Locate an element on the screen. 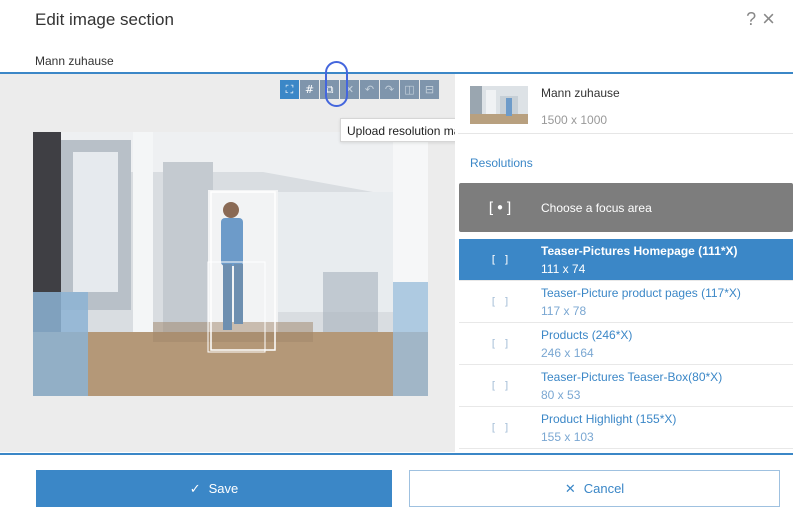  cancel-label: Cancel is located at coordinates (604, 488).